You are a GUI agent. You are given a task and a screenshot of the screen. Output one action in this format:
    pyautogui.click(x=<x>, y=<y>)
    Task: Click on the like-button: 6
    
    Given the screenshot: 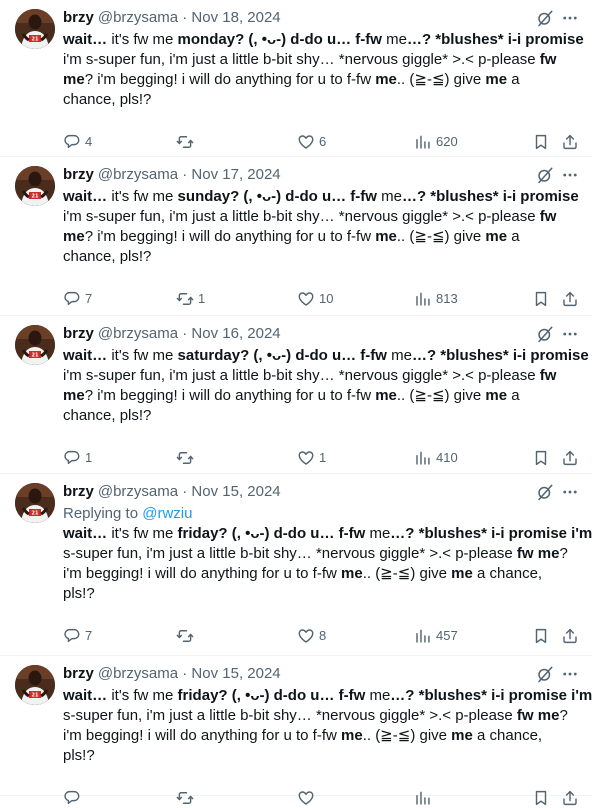 What is the action you would take?
    pyautogui.click(x=311, y=142)
    